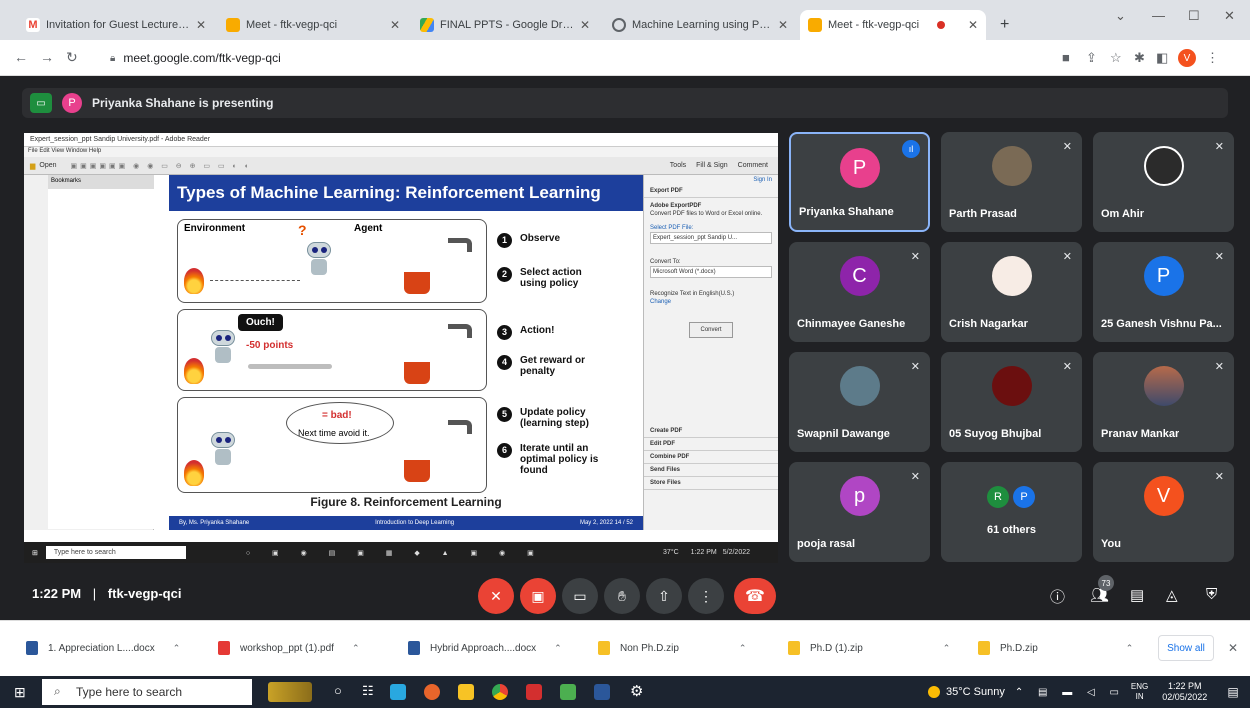 Image resolution: width=1250 pixels, height=708 pixels. I want to click on presenter-avatar: P, so click(72, 103).